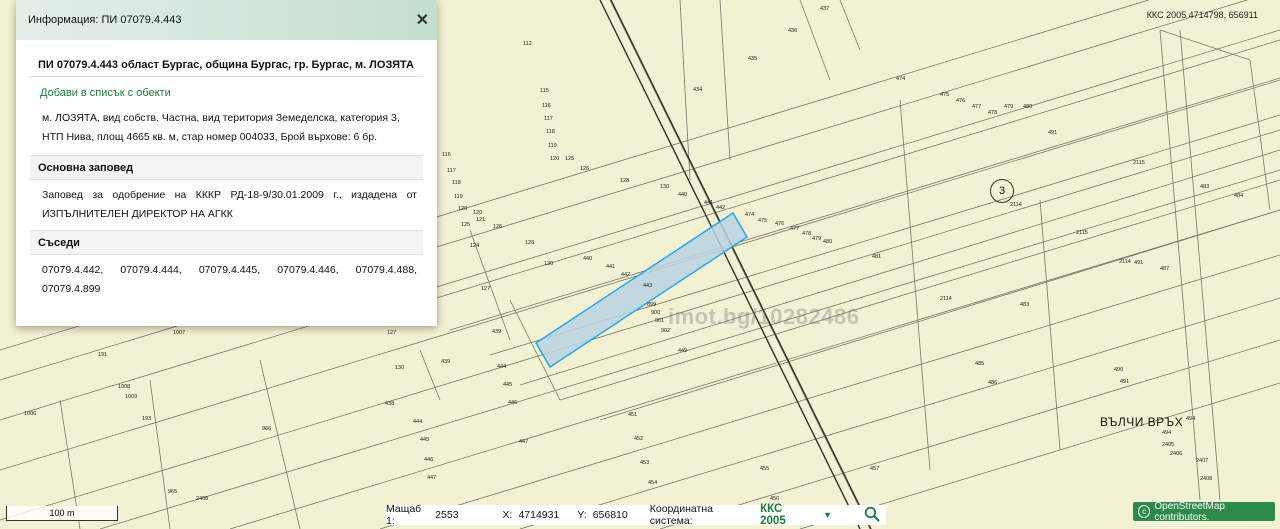 This screenshot has width=1280, height=529. What do you see at coordinates (569, 159) in the screenshot?
I see `svg-text: 125` at bounding box center [569, 159].